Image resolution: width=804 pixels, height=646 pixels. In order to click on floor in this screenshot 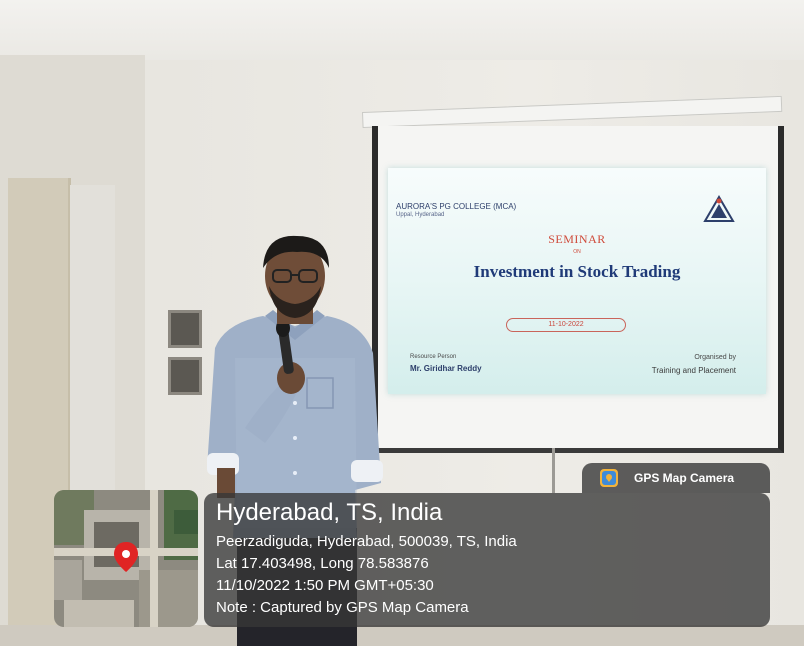, I will do `click(402, 635)`.